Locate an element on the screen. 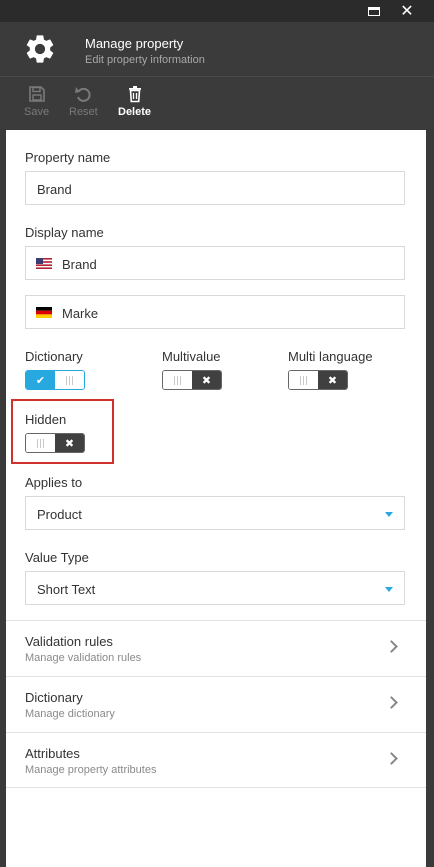  reset-button: Reset is located at coordinates (83, 101).